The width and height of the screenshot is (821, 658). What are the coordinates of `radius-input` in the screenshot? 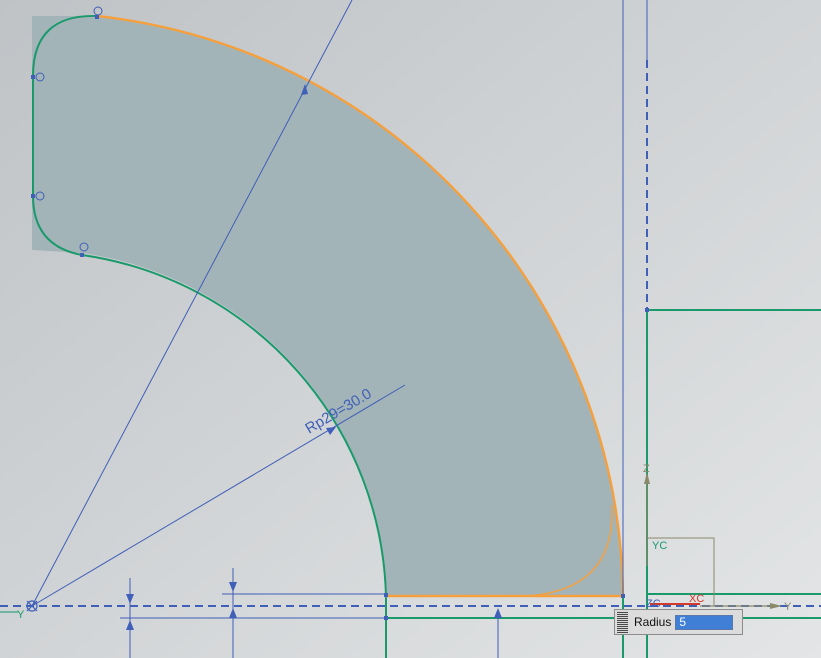 It's located at (704, 622).